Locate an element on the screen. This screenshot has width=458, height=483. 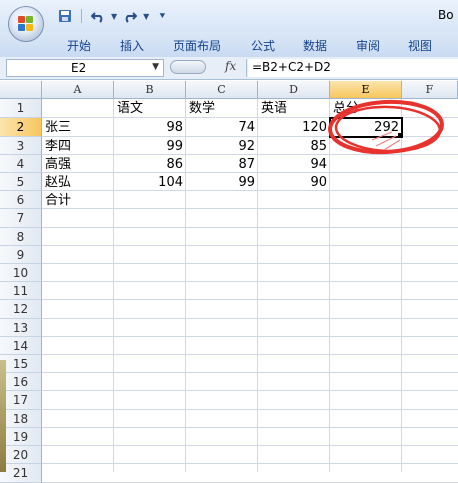
office-logo-icon is located at coordinates (26, 24).